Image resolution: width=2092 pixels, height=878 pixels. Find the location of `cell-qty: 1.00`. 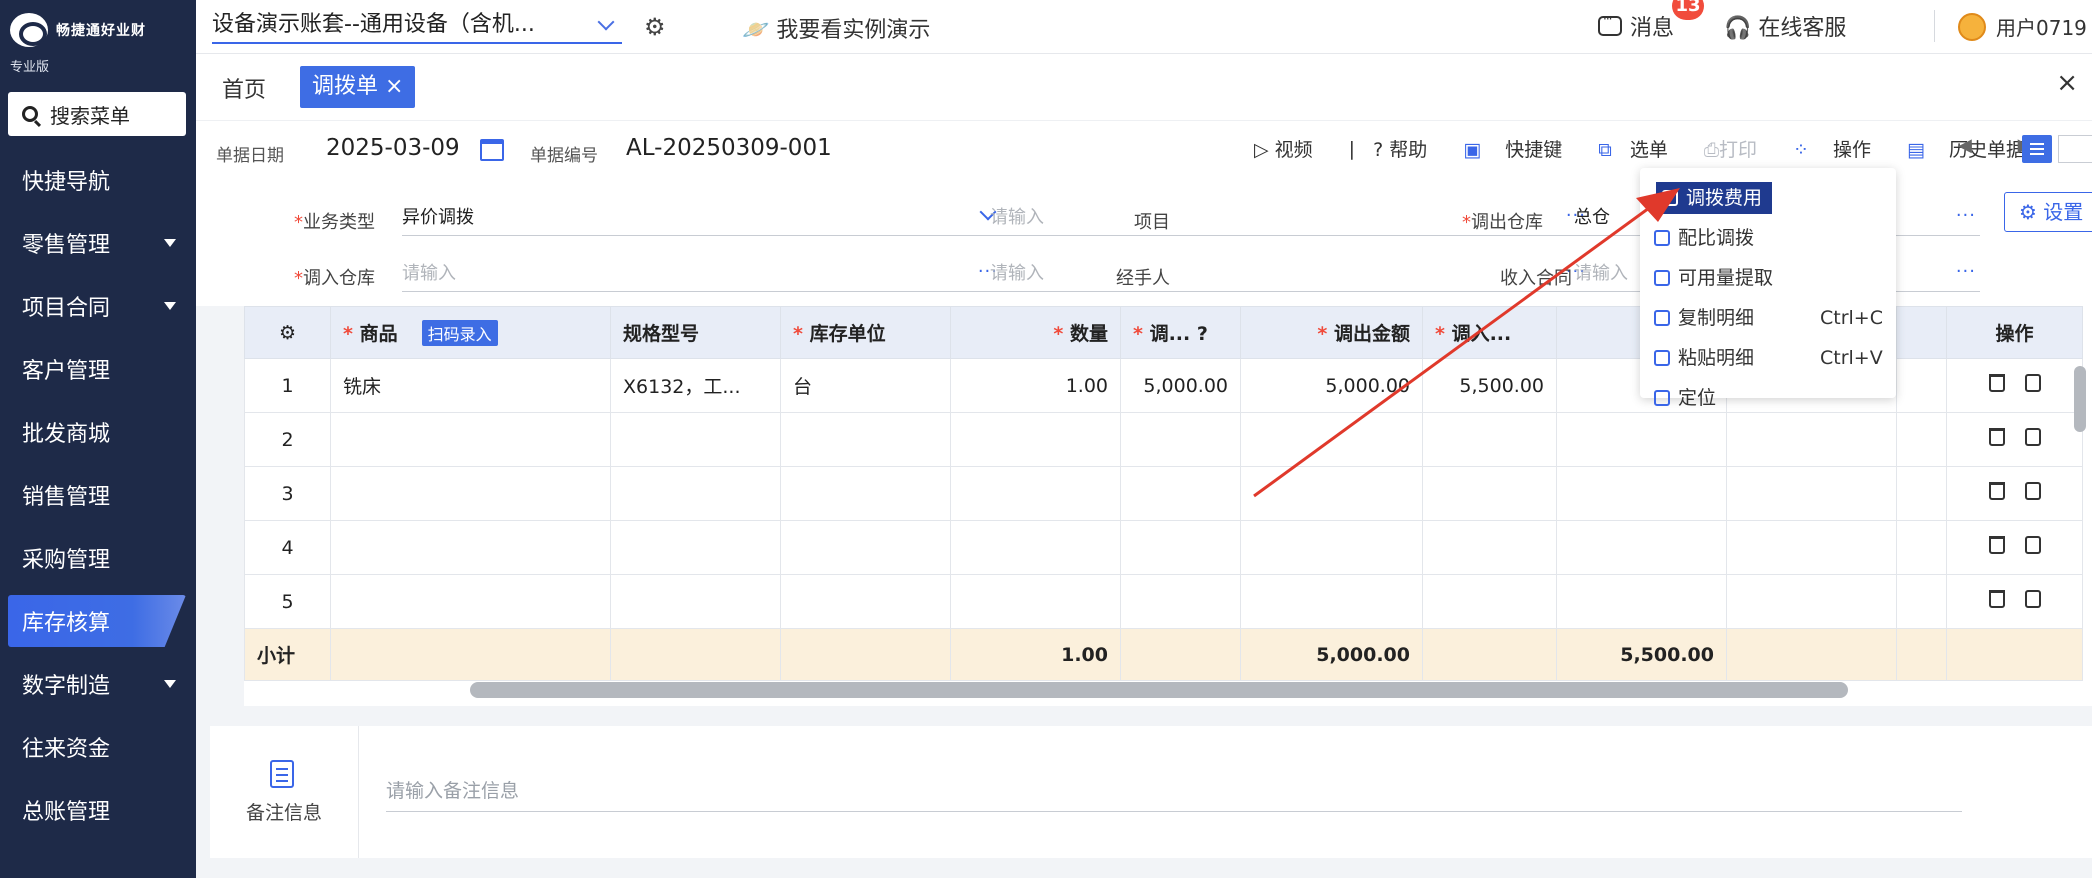

cell-qty: 1.00 is located at coordinates (1035, 385).